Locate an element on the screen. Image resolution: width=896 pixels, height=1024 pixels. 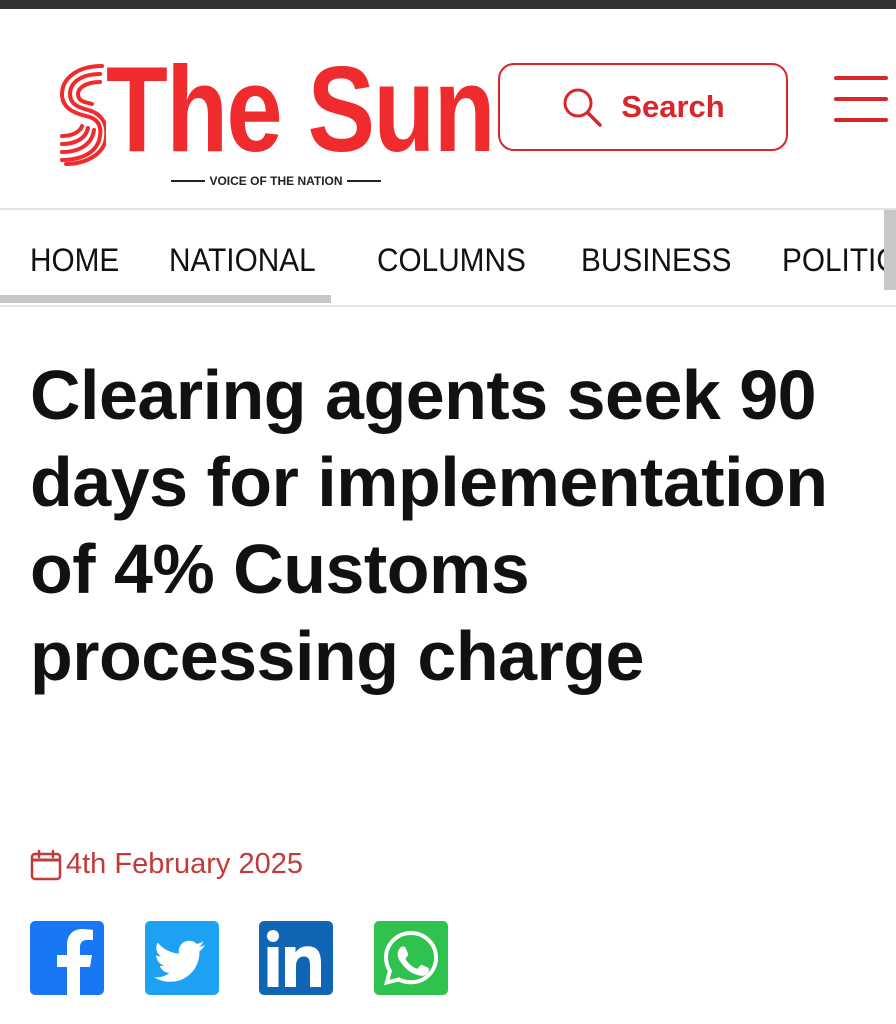
logo-tagline: VOICE OF THE NATION is located at coordinates (276, 181).